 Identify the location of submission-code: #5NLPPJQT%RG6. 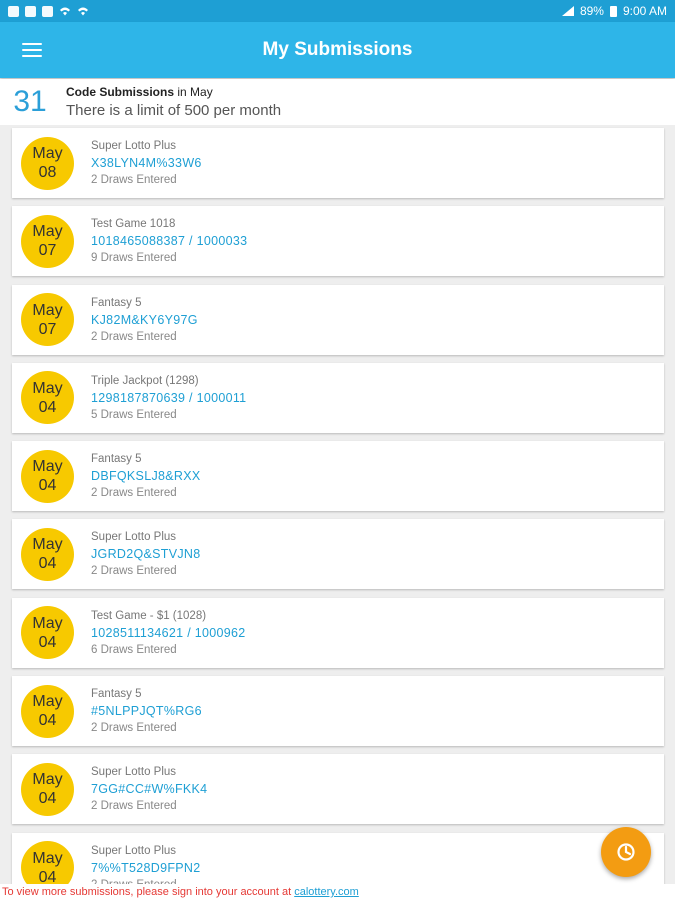
(146, 711).